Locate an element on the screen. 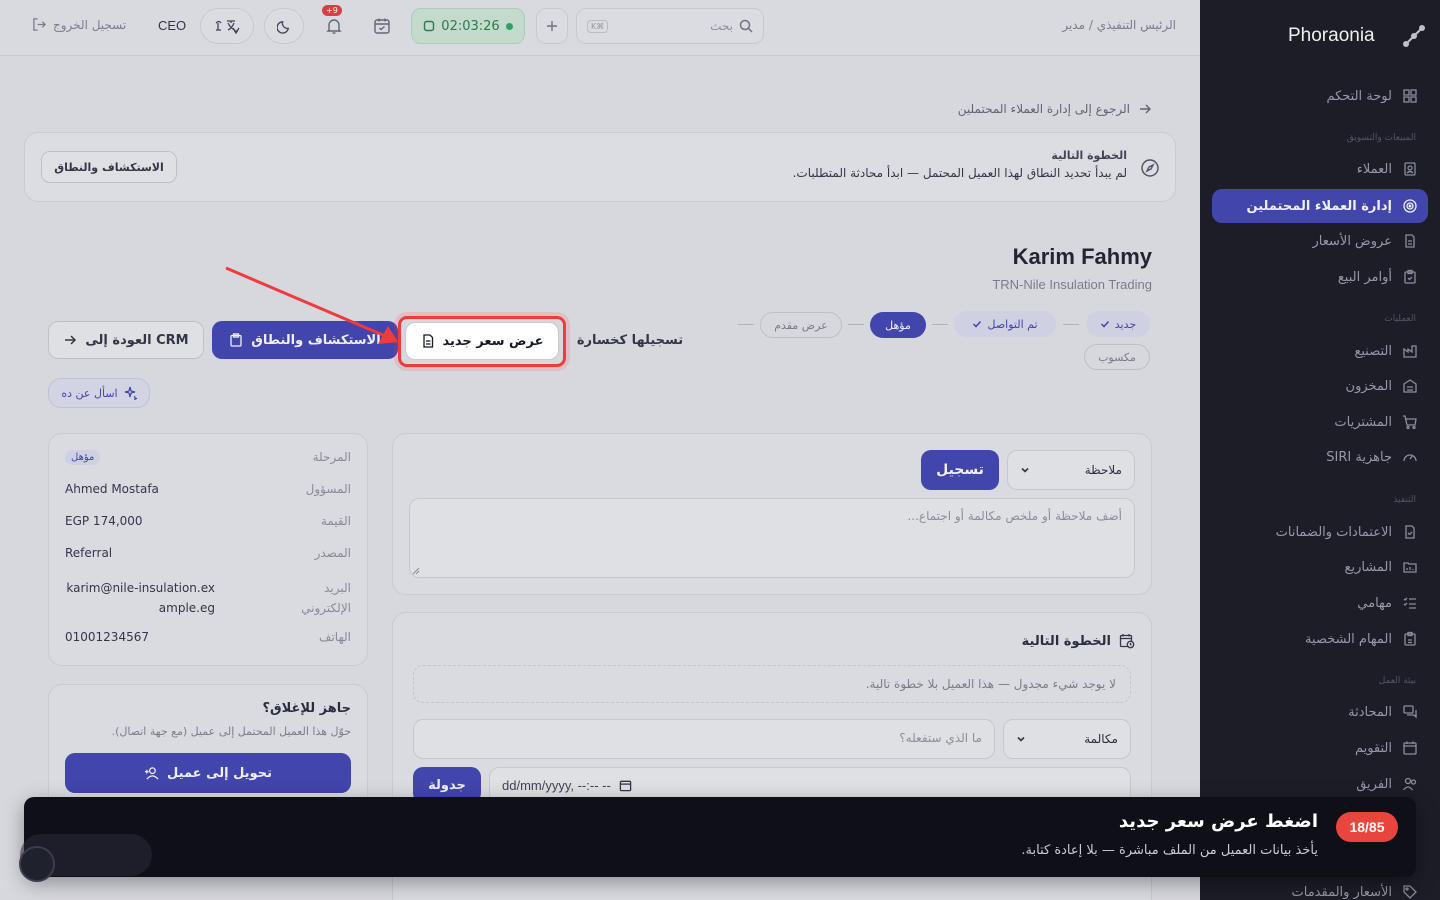 The image size is (1440, 900). resize-handle-icon is located at coordinates (416, 571).